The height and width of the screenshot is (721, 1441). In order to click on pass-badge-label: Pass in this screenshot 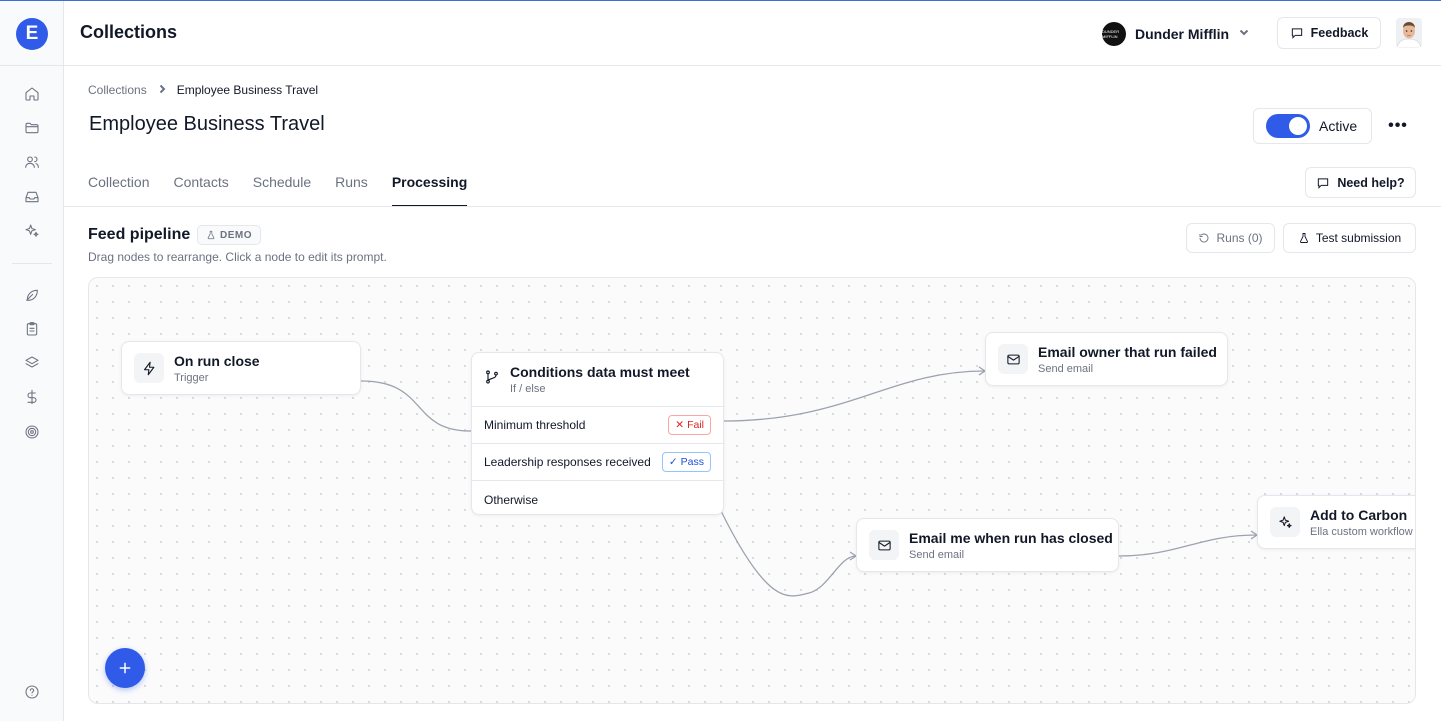, I will do `click(692, 462)`.